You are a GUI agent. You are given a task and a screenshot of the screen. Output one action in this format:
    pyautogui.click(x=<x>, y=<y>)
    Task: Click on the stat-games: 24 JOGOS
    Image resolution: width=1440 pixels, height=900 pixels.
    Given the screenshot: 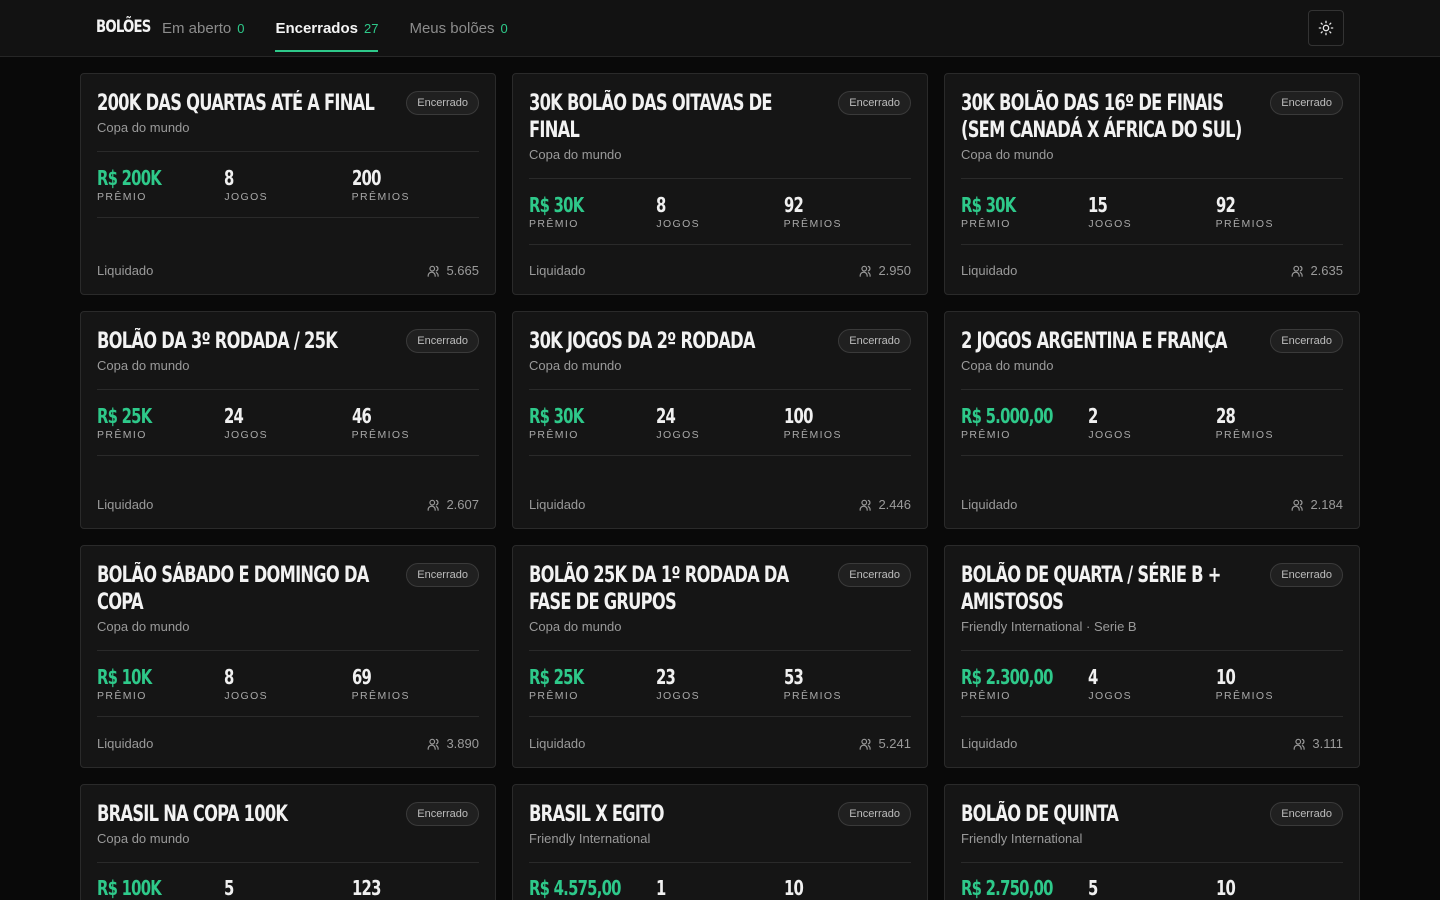 What is the action you would take?
    pyautogui.click(x=719, y=422)
    